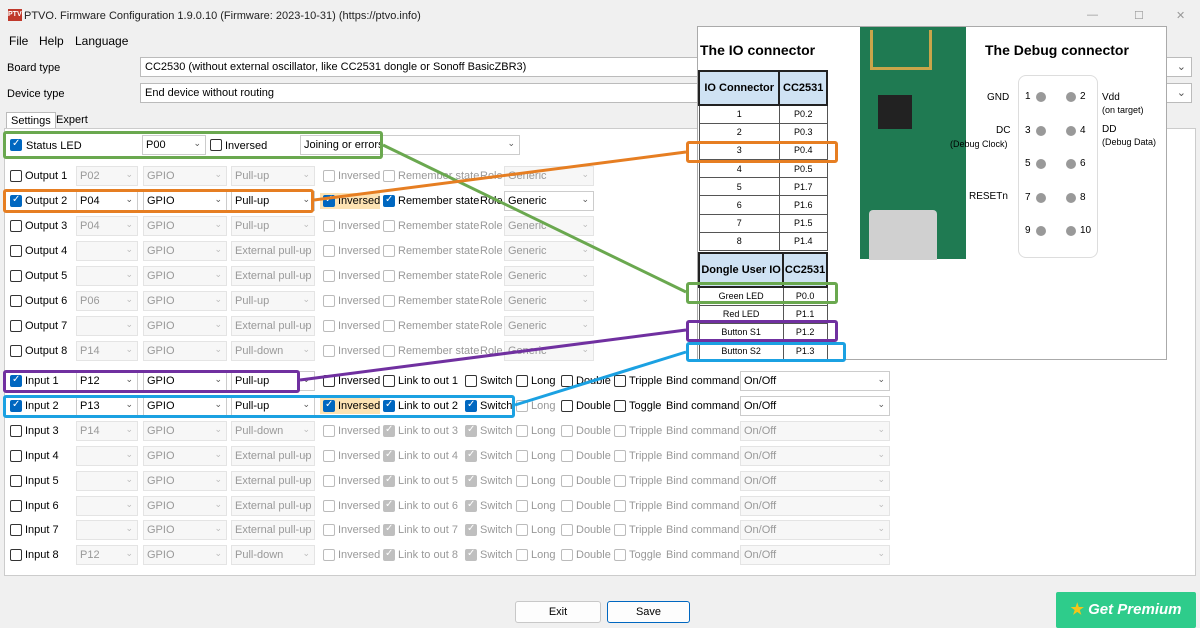 This screenshot has height=628, width=1200. Describe the element at coordinates (107, 176) in the screenshot. I see `output-pin-select: P02 ⌄` at that location.